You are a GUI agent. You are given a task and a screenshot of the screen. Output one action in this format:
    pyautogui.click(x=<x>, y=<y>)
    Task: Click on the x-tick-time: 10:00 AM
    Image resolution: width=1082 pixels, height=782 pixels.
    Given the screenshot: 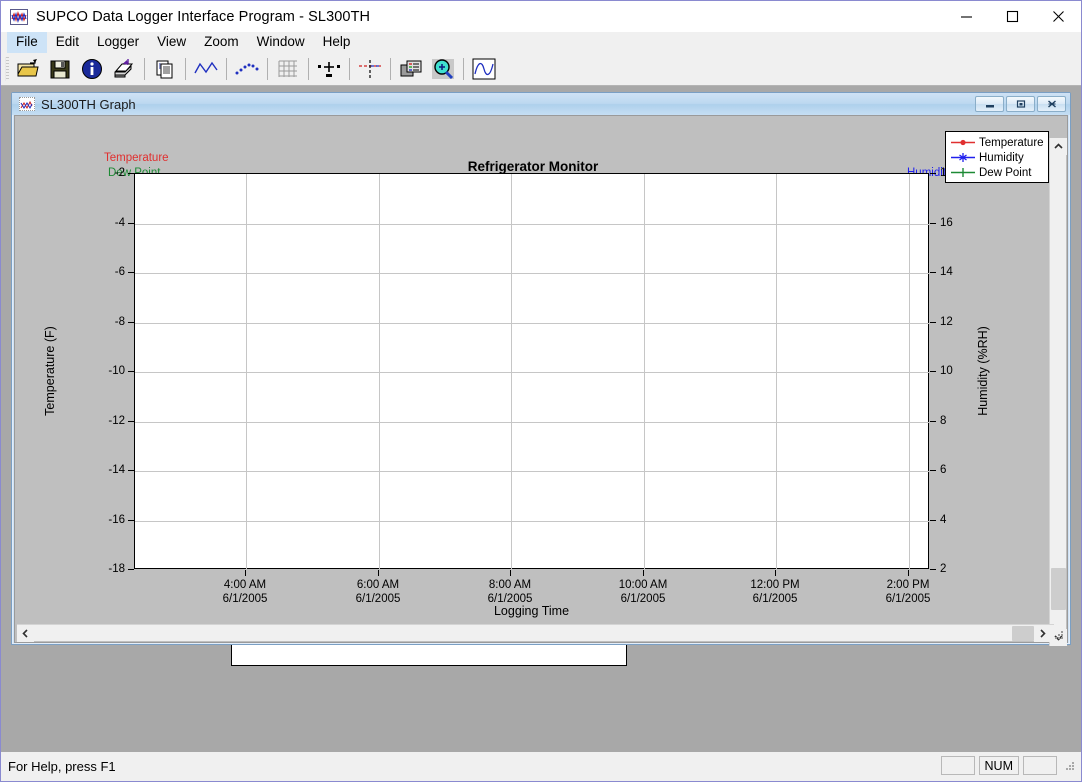 What is the action you would take?
    pyautogui.click(x=643, y=585)
    